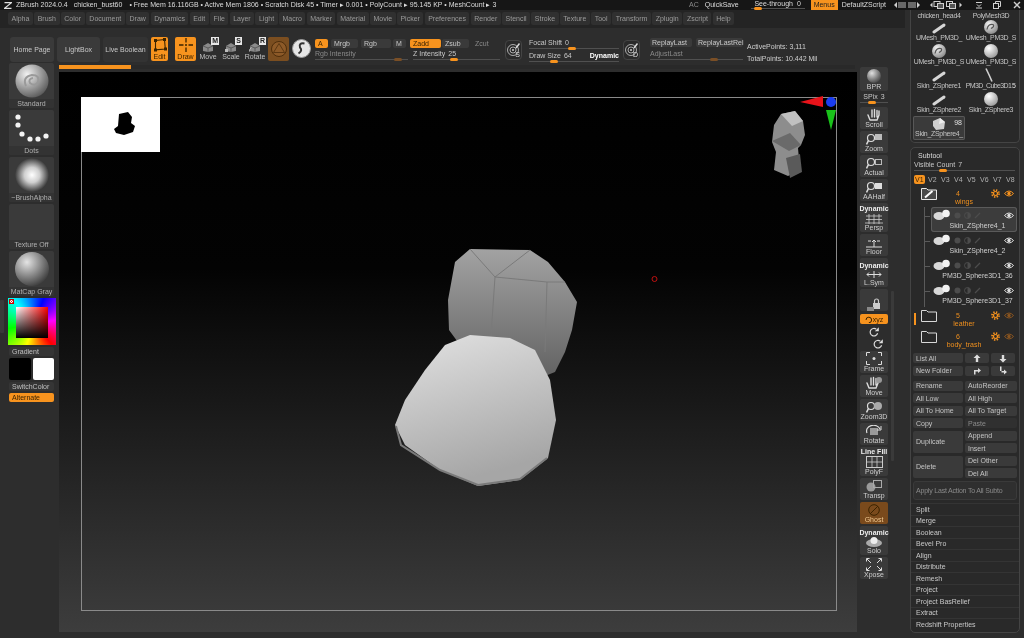 The height and width of the screenshot is (638, 1024). I want to click on spheres-icon, so click(874, 542).